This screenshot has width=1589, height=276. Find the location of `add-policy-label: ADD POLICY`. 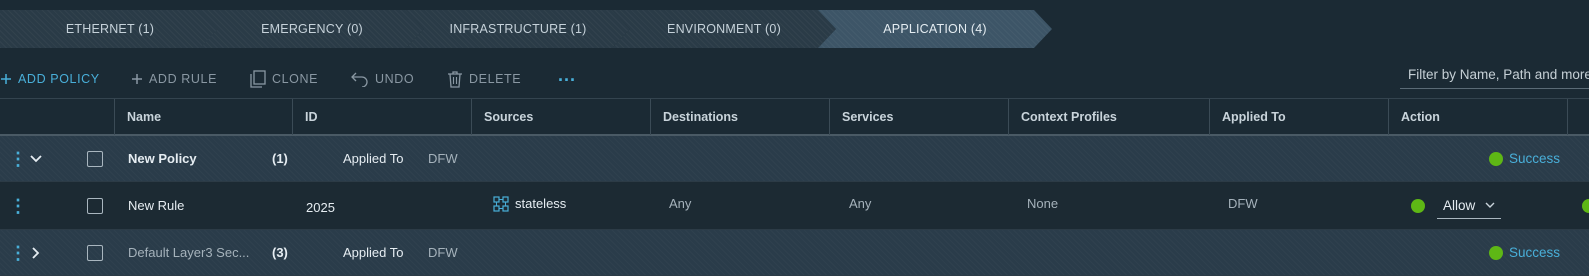

add-policy-label: ADD POLICY is located at coordinates (59, 79).